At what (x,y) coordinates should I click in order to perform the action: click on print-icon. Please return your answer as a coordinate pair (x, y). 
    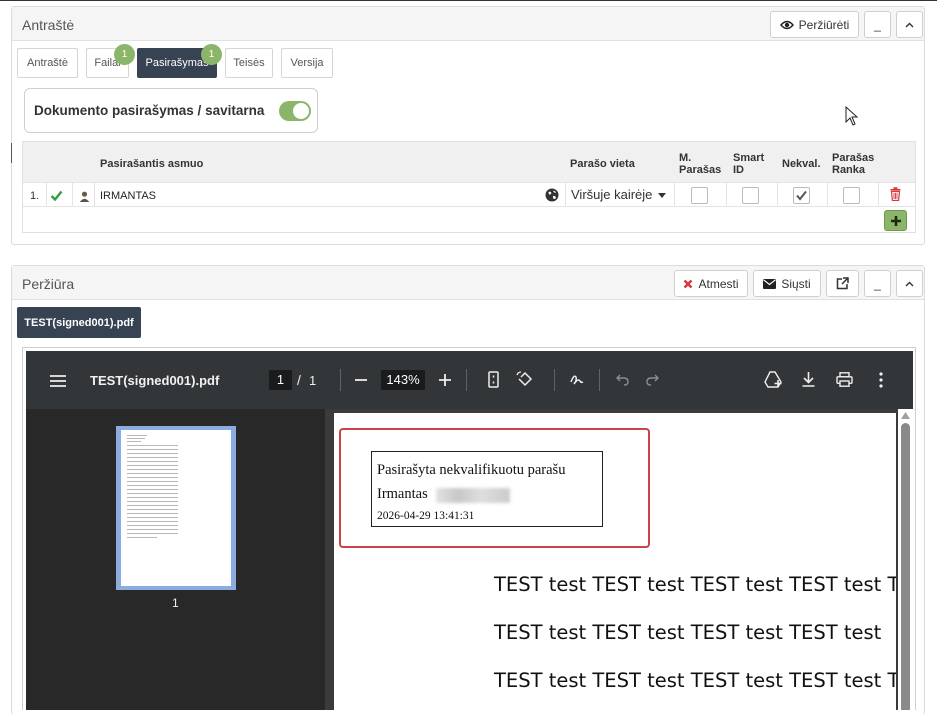
    Looking at the image, I should click on (844, 379).